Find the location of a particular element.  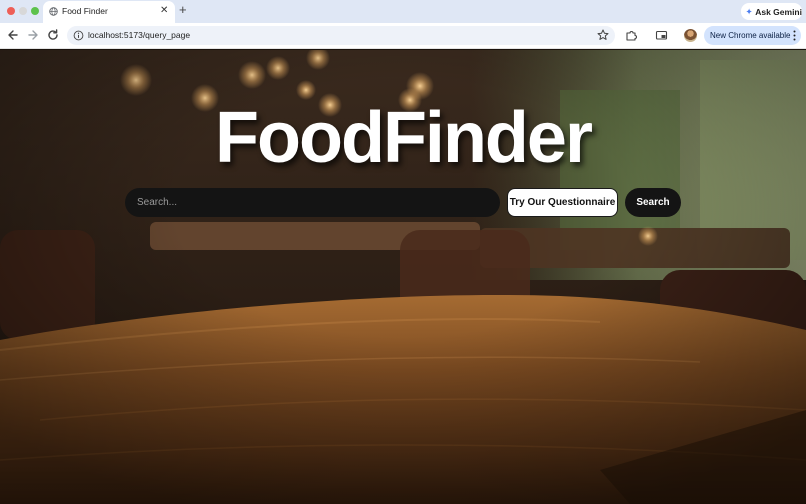

forward-arrow-icon is located at coordinates (33, 35).